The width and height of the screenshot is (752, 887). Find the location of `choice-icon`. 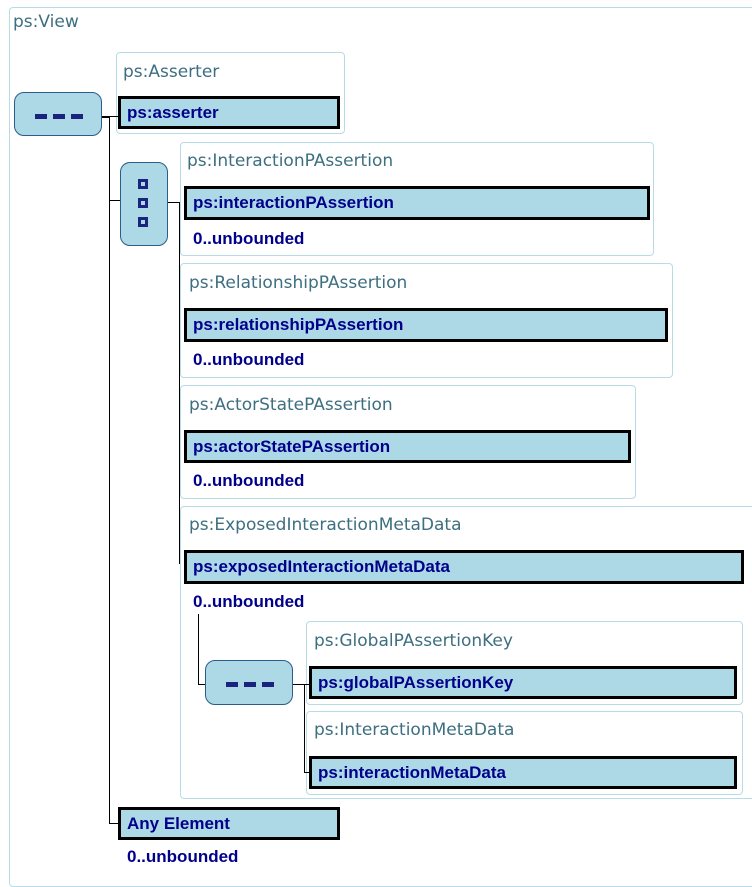

choice-icon is located at coordinates (145, 205).